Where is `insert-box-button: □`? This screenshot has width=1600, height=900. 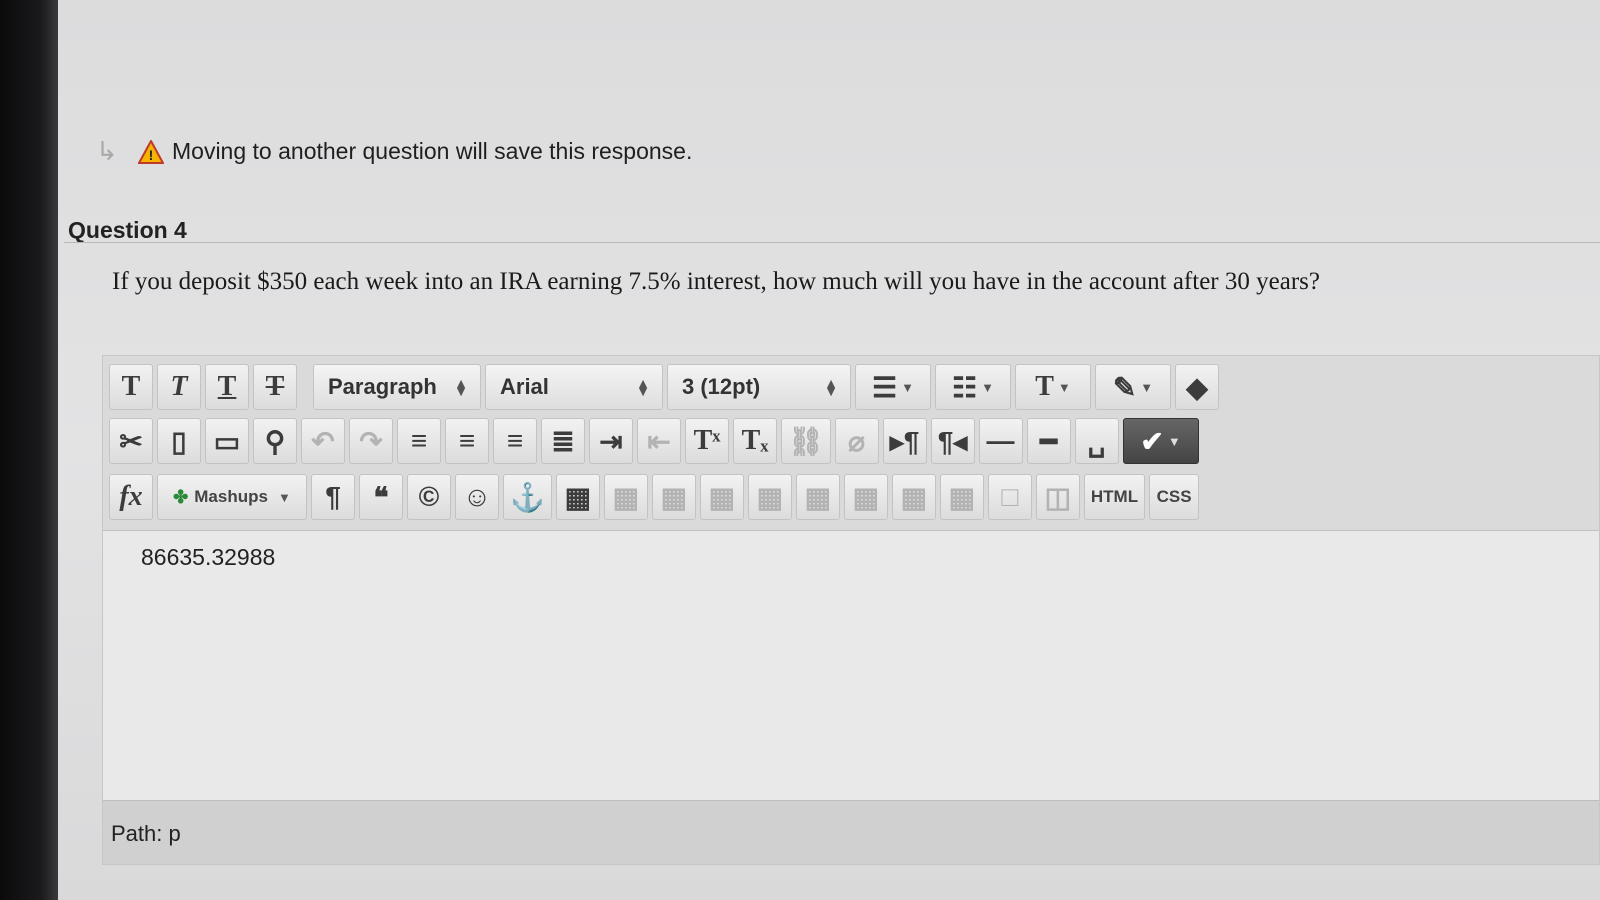 insert-box-button: □ is located at coordinates (1009, 497).